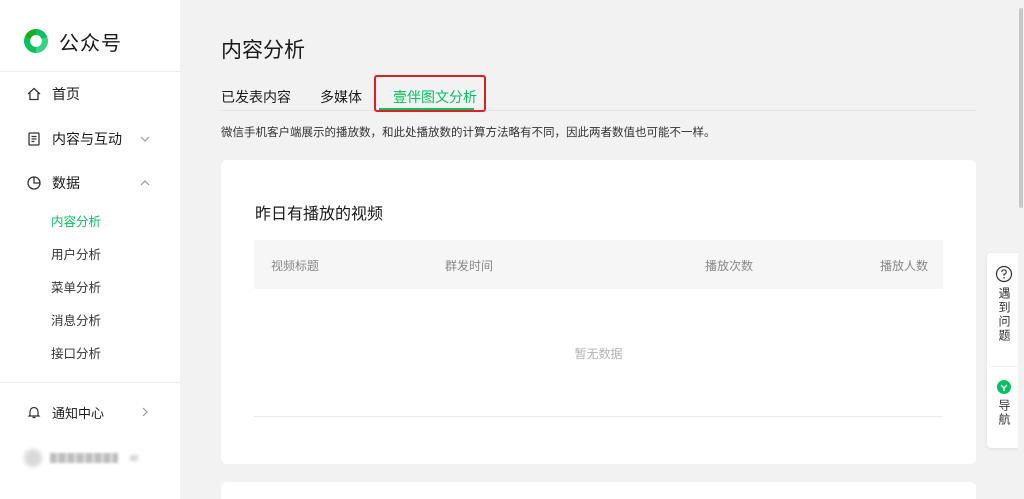  I want to click on tab-published-content: 已发表内容, so click(256, 98).